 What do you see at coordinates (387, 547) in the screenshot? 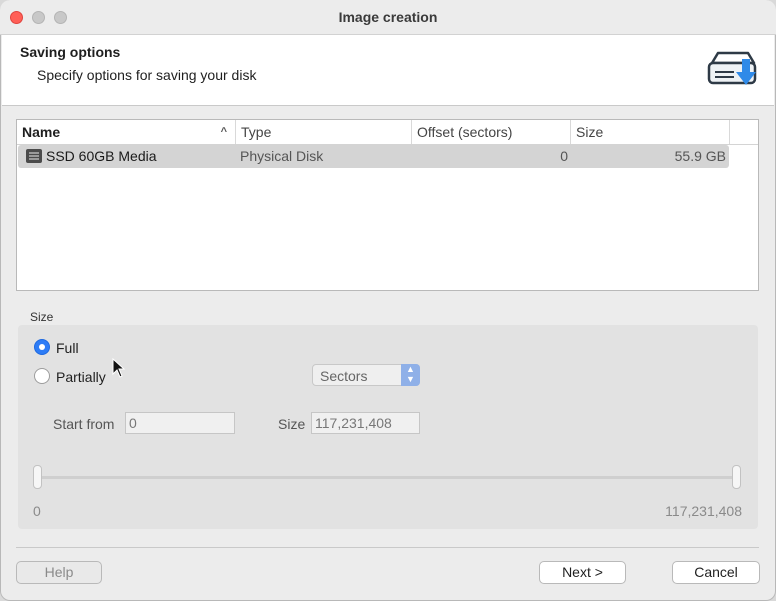
I see `footer-divider` at bounding box center [387, 547].